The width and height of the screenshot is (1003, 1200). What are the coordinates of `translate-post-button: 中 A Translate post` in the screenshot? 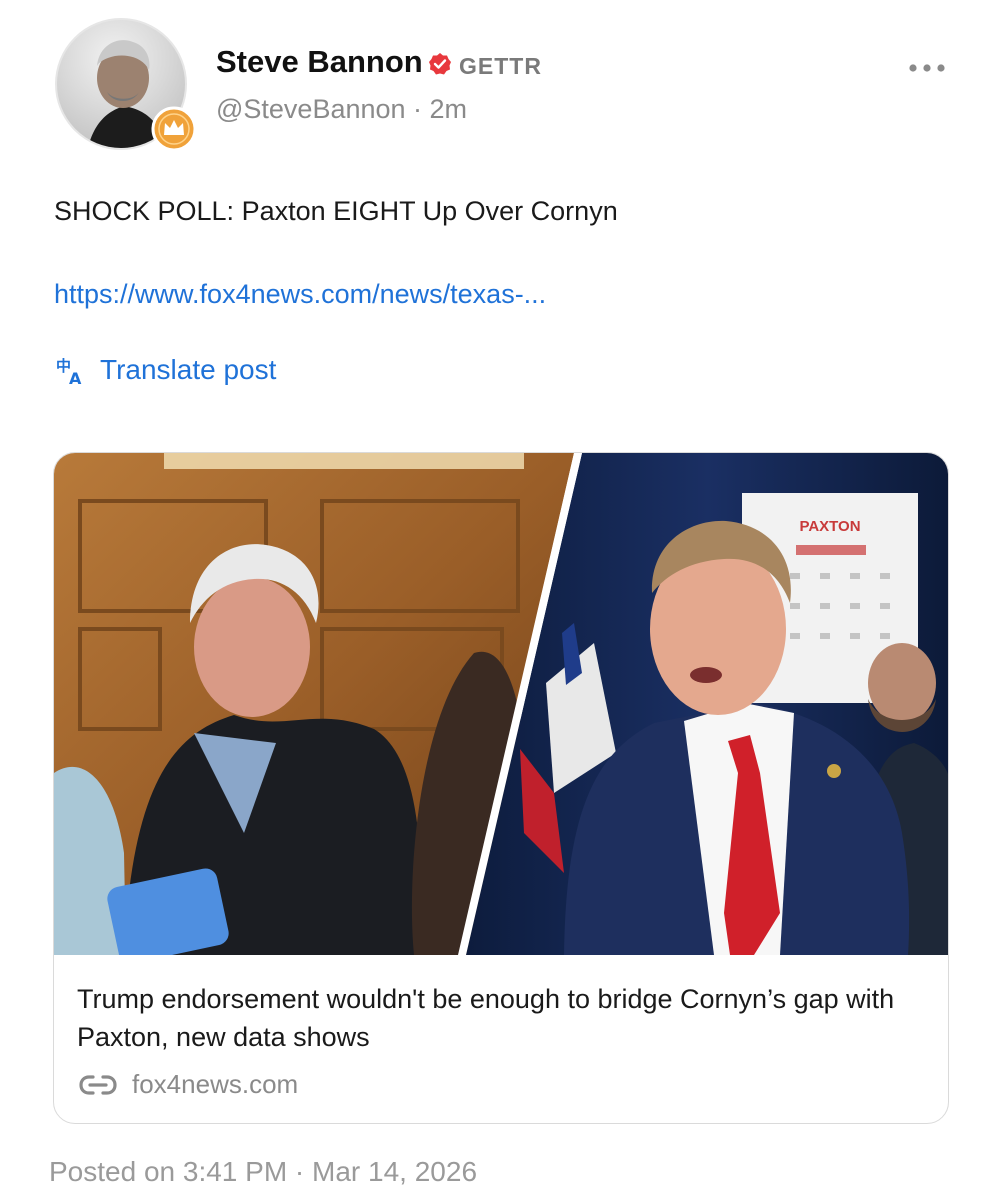 It's located at (165, 370).